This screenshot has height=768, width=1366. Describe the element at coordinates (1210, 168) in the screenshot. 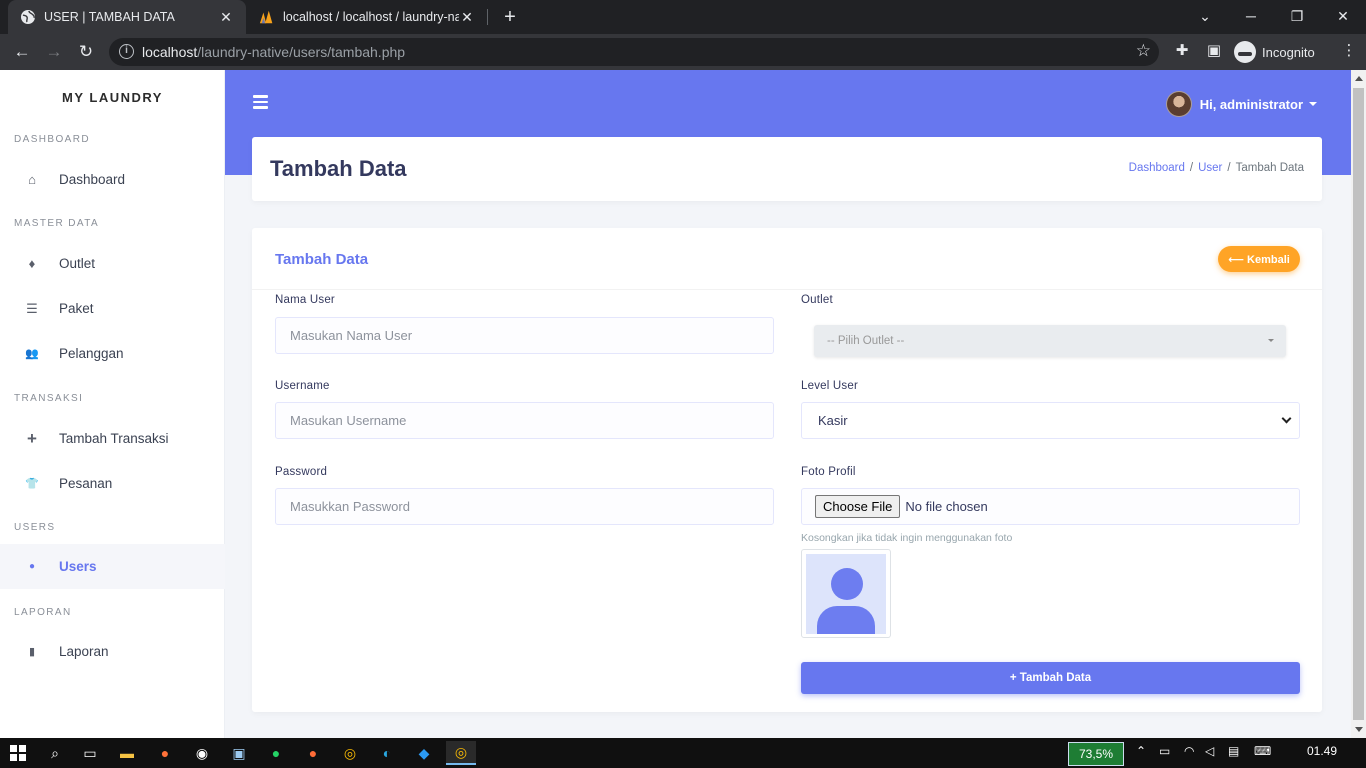

I see `breadcrumb-user: User` at that location.